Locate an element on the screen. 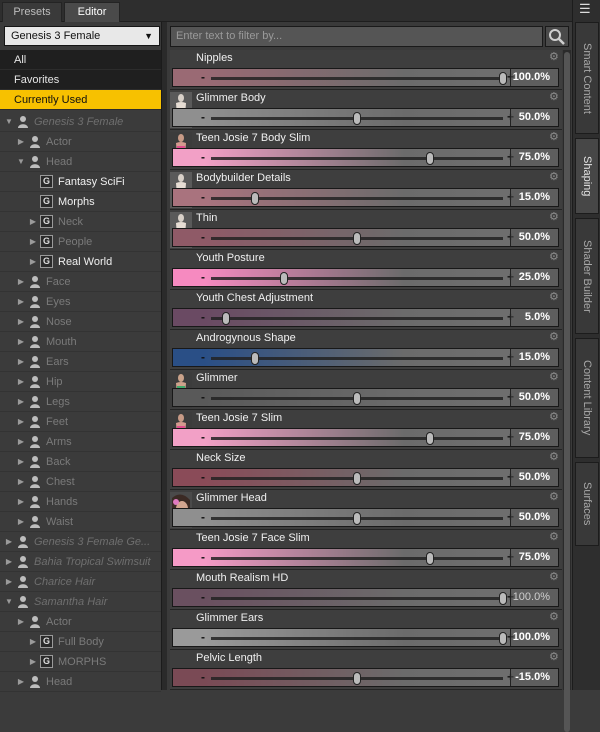 This screenshot has width=600, height=732. property-slider: -+25.0% is located at coordinates (365, 277).